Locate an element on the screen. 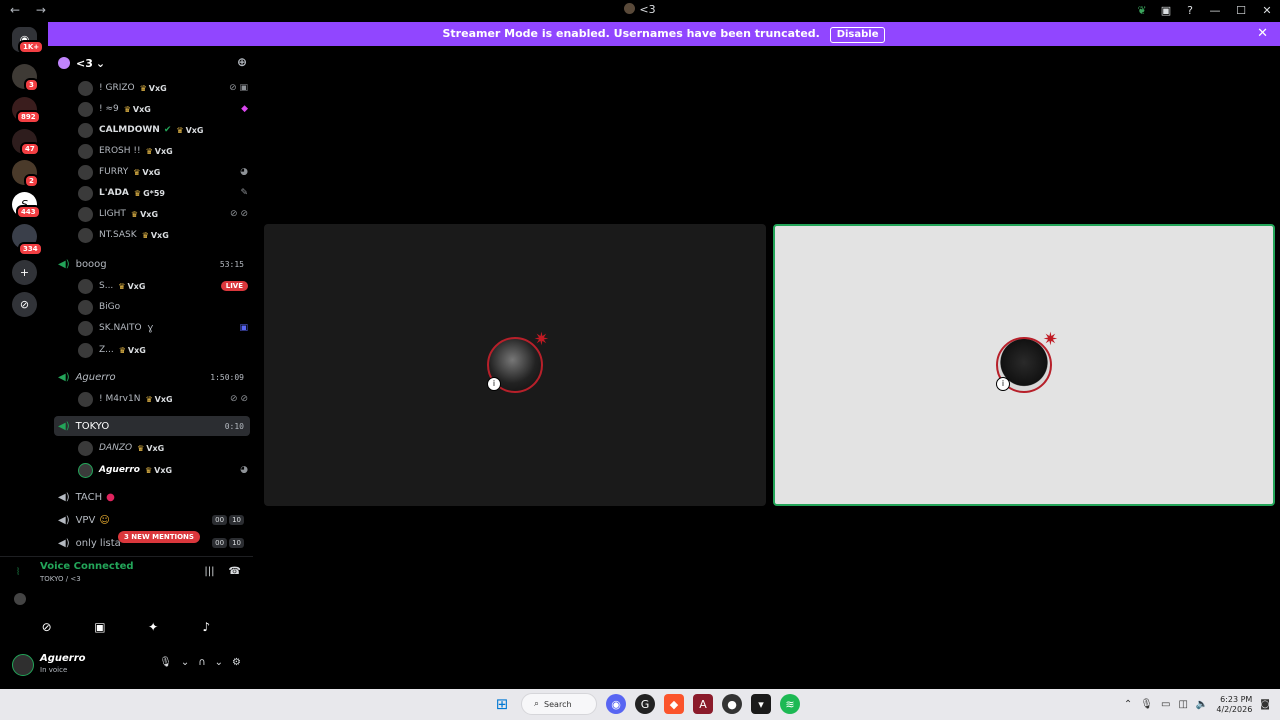 The height and width of the screenshot is (720, 1280). headphones-icon: ∩ is located at coordinates (201, 662).